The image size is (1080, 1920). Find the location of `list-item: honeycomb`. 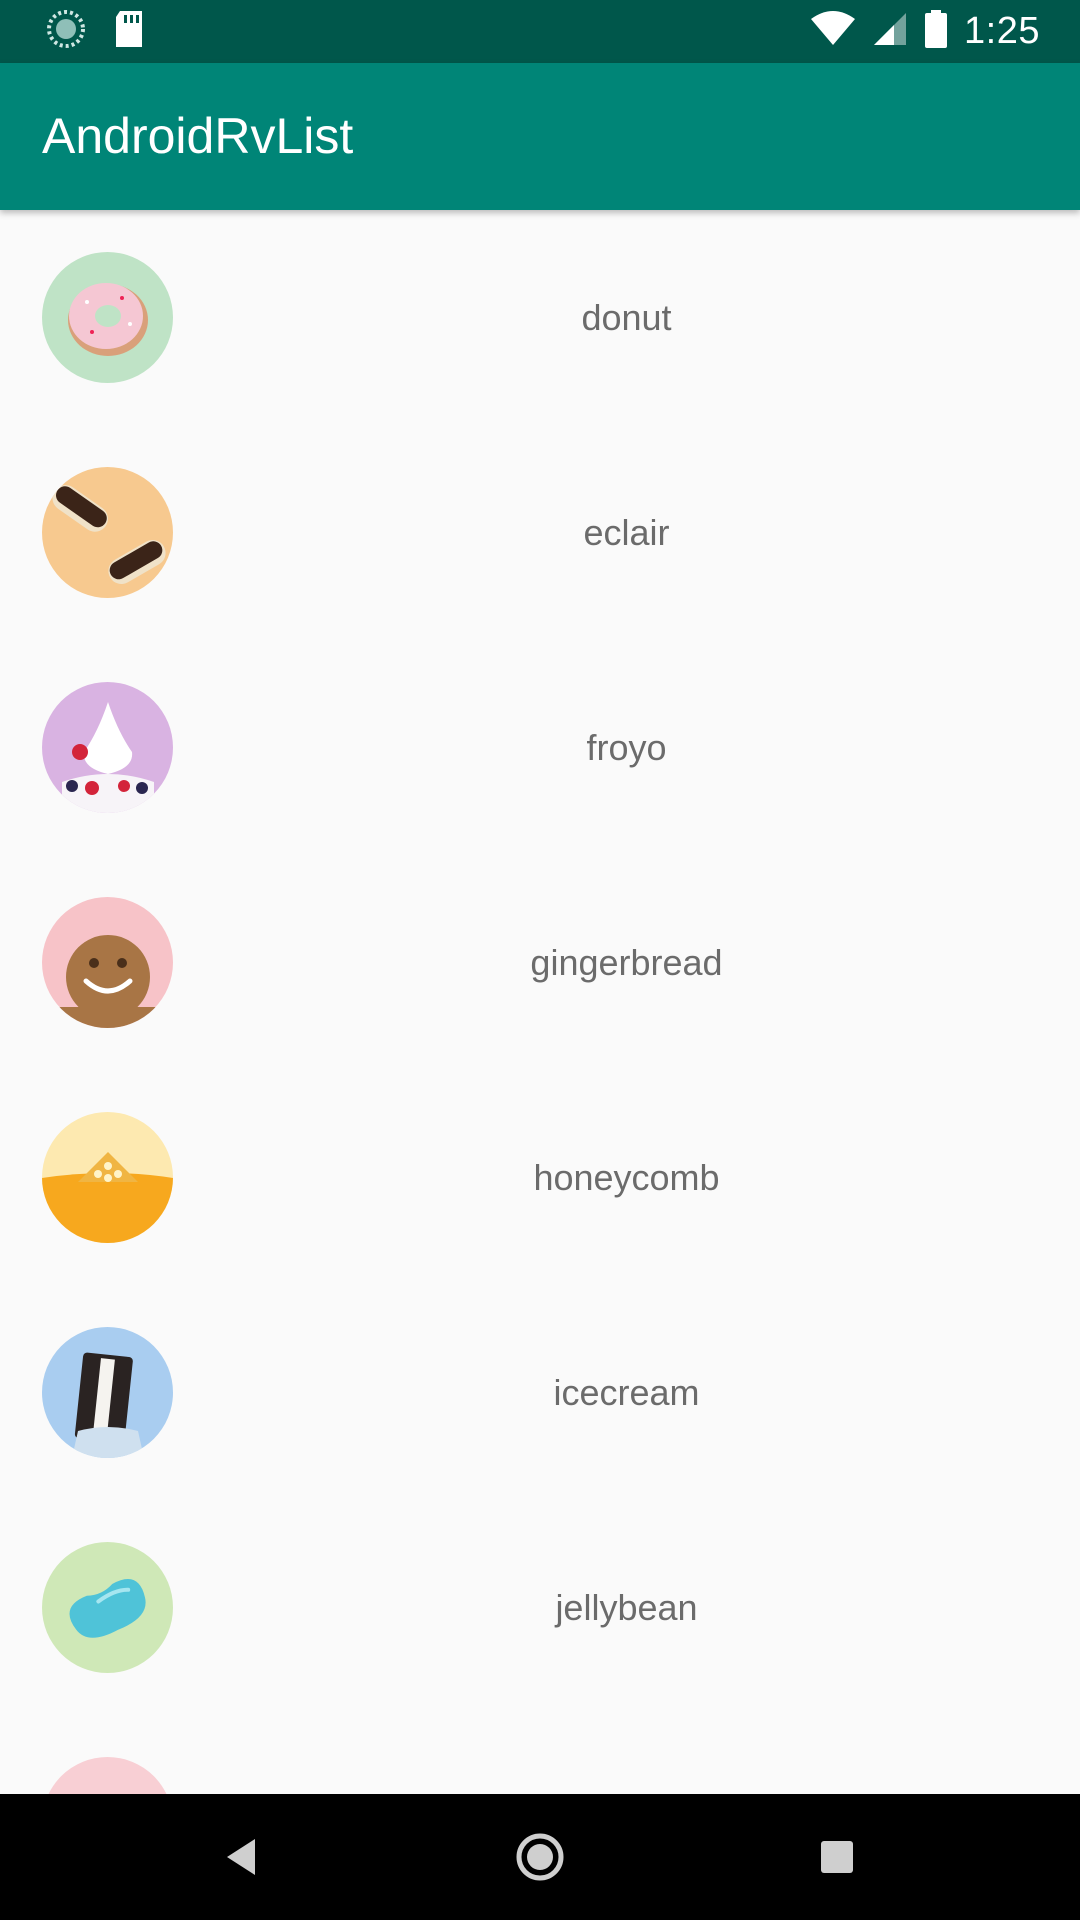

list-item: honeycomb is located at coordinates (540, 1177).